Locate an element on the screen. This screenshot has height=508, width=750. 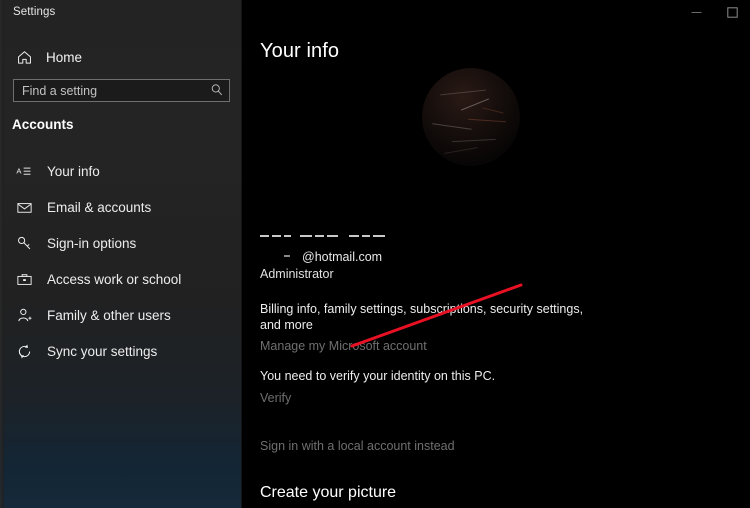
sidebar-home-label: Home is located at coordinates (64, 57).